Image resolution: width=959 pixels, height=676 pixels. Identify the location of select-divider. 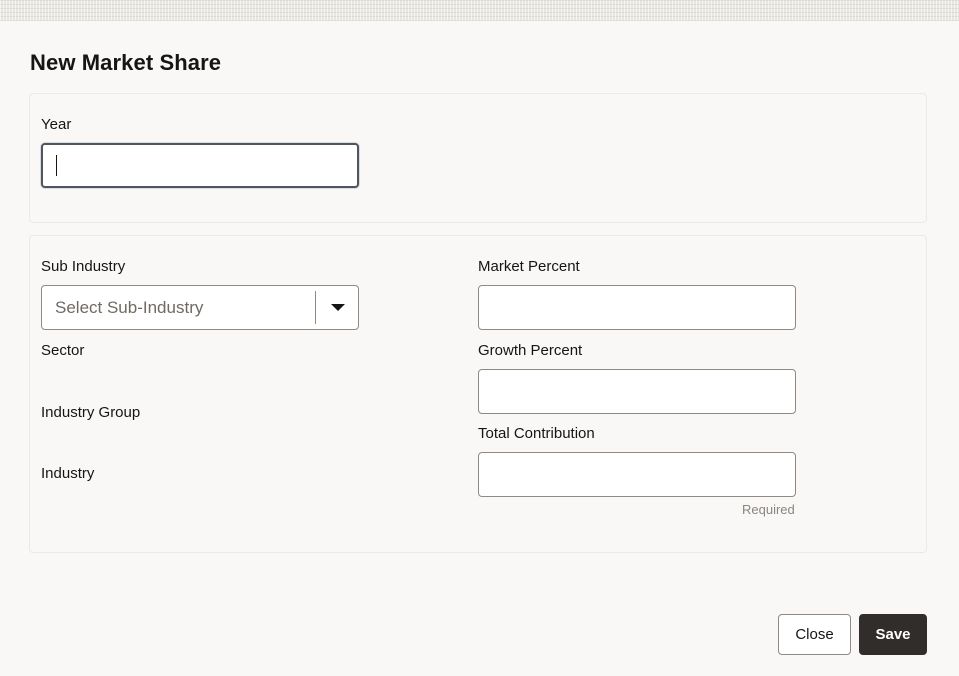
(315, 307).